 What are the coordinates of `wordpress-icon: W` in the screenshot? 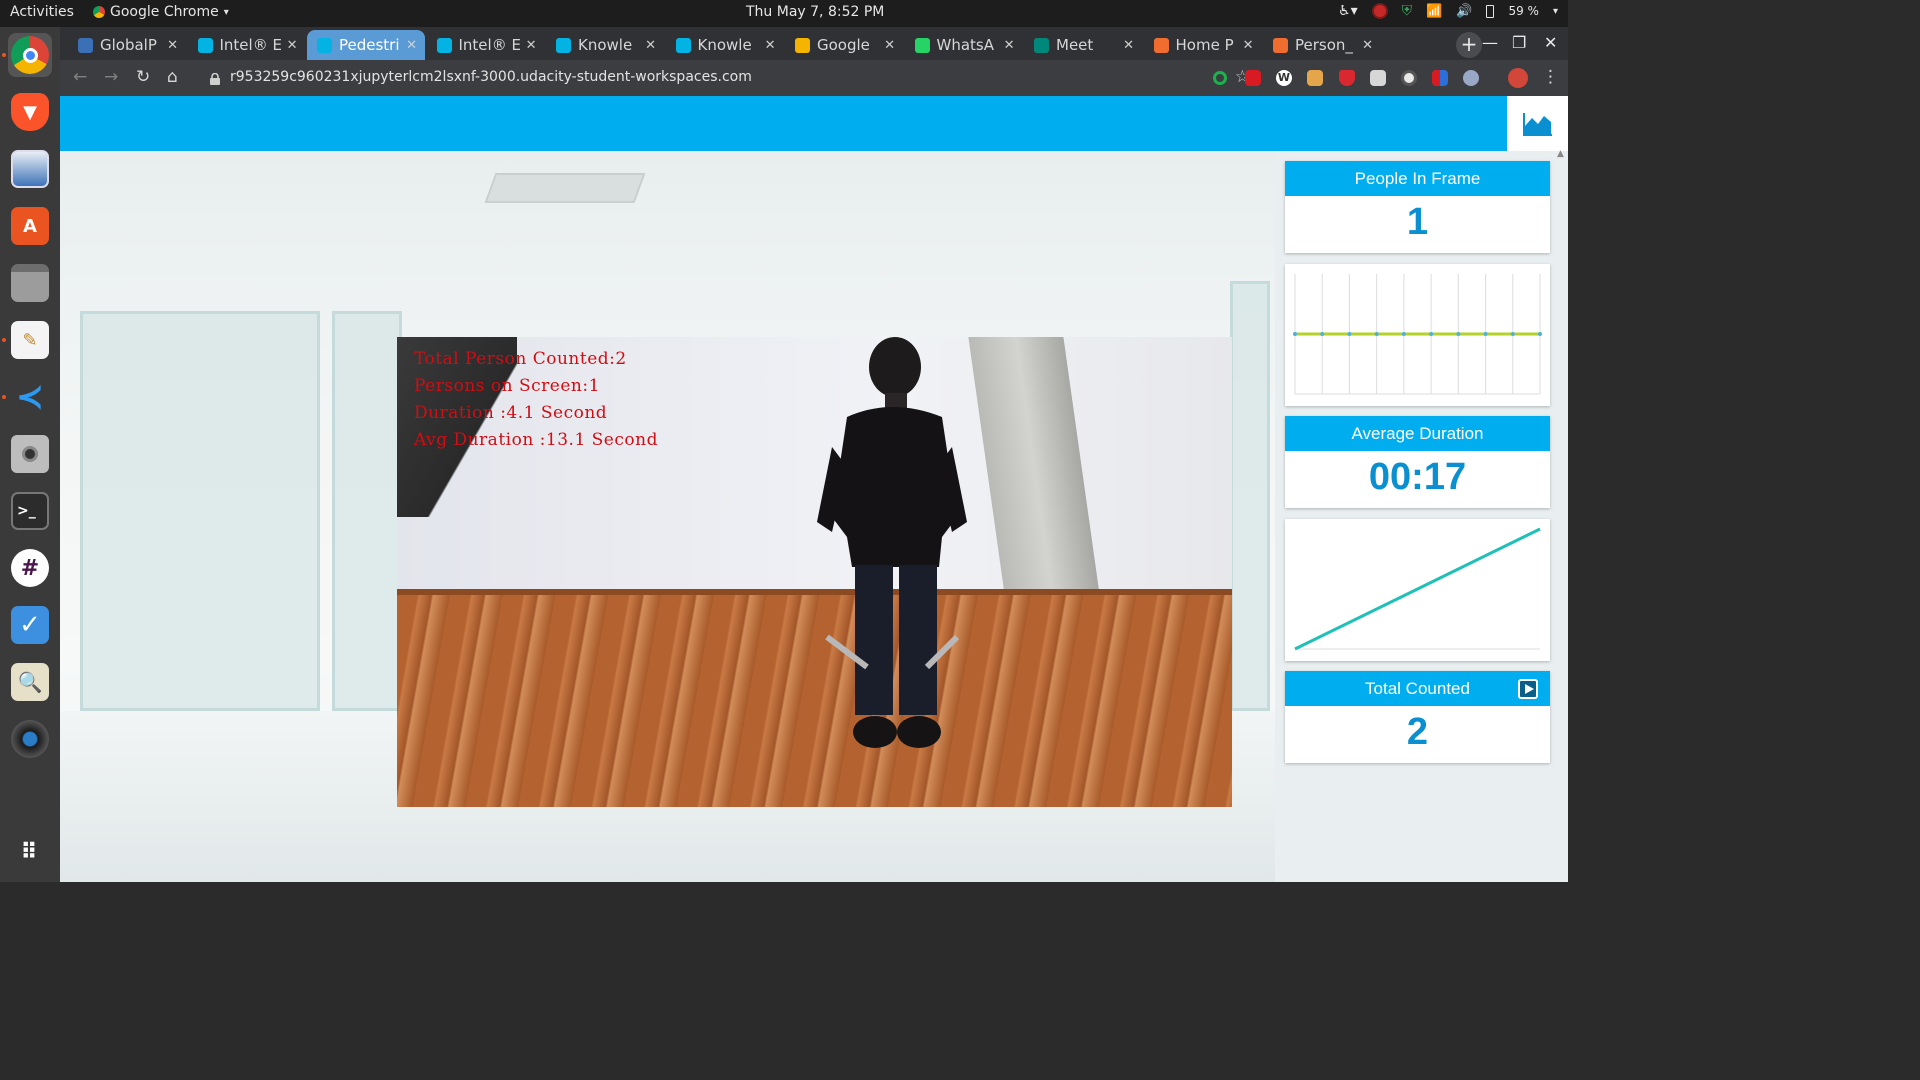 It's located at (1284, 78).